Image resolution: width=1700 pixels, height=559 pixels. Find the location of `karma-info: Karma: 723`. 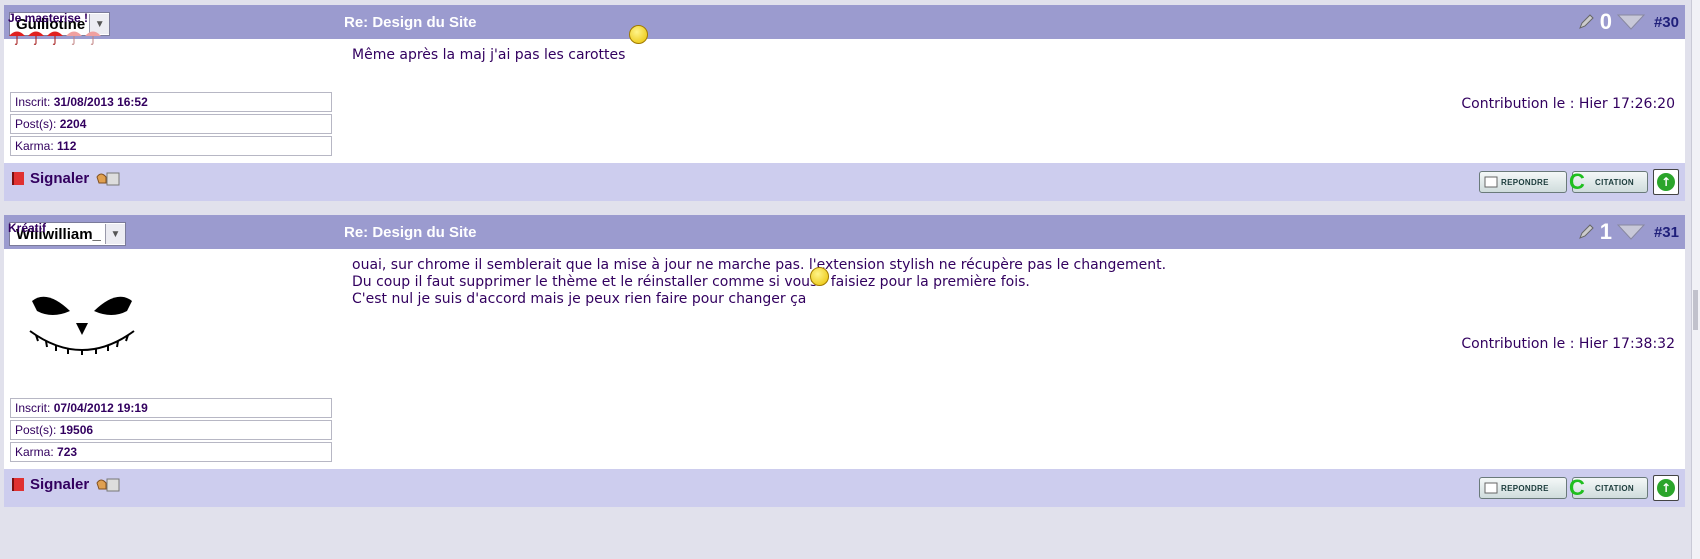

karma-info: Karma: 723 is located at coordinates (171, 452).